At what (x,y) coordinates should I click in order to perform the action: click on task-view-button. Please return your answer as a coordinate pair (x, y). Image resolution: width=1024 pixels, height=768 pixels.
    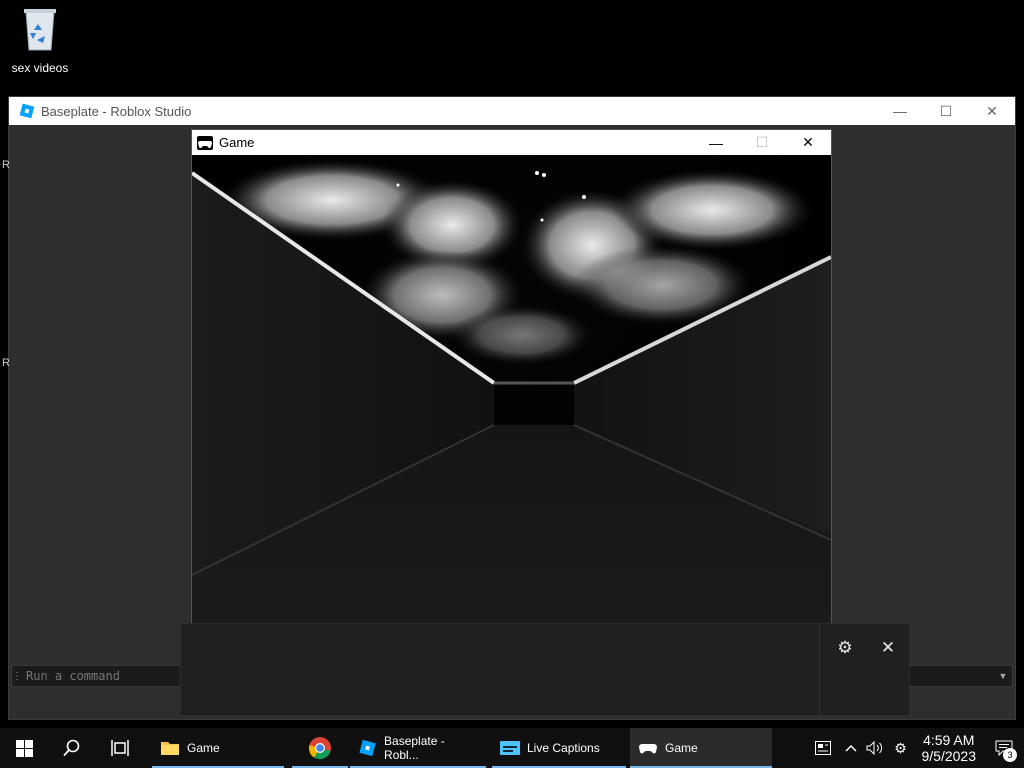
    Looking at the image, I should click on (120, 748).